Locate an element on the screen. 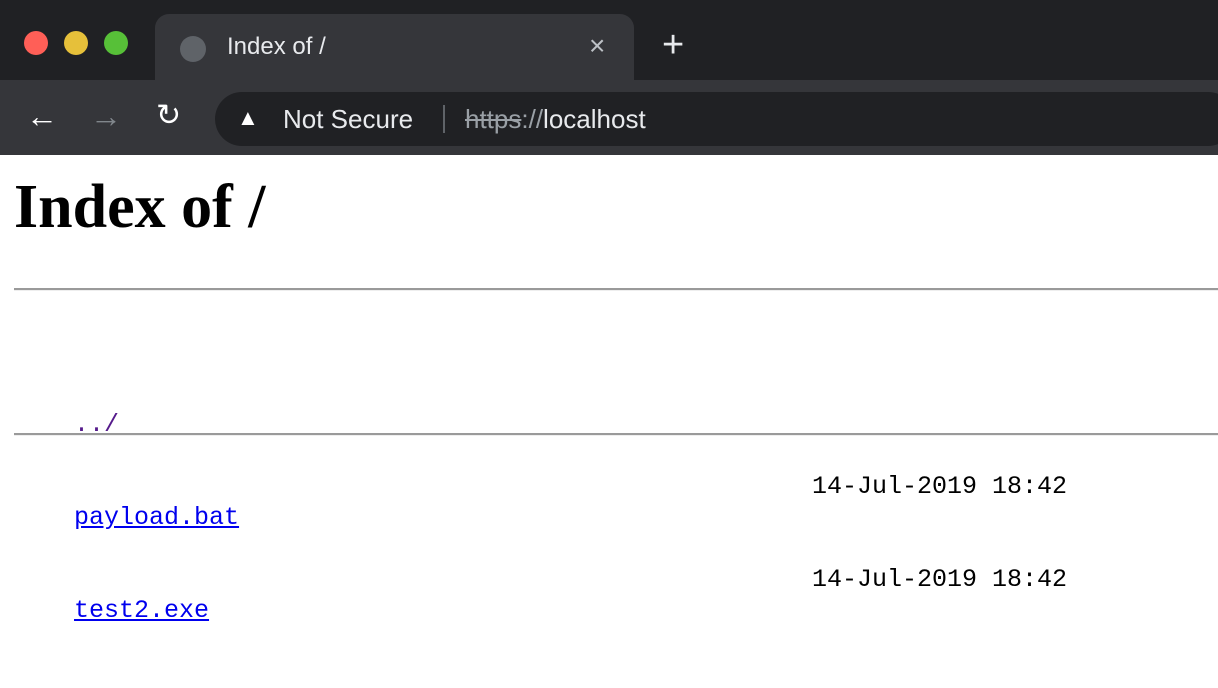 This screenshot has height=688, width=1218. tab-index: Index of / × is located at coordinates (394, 49).